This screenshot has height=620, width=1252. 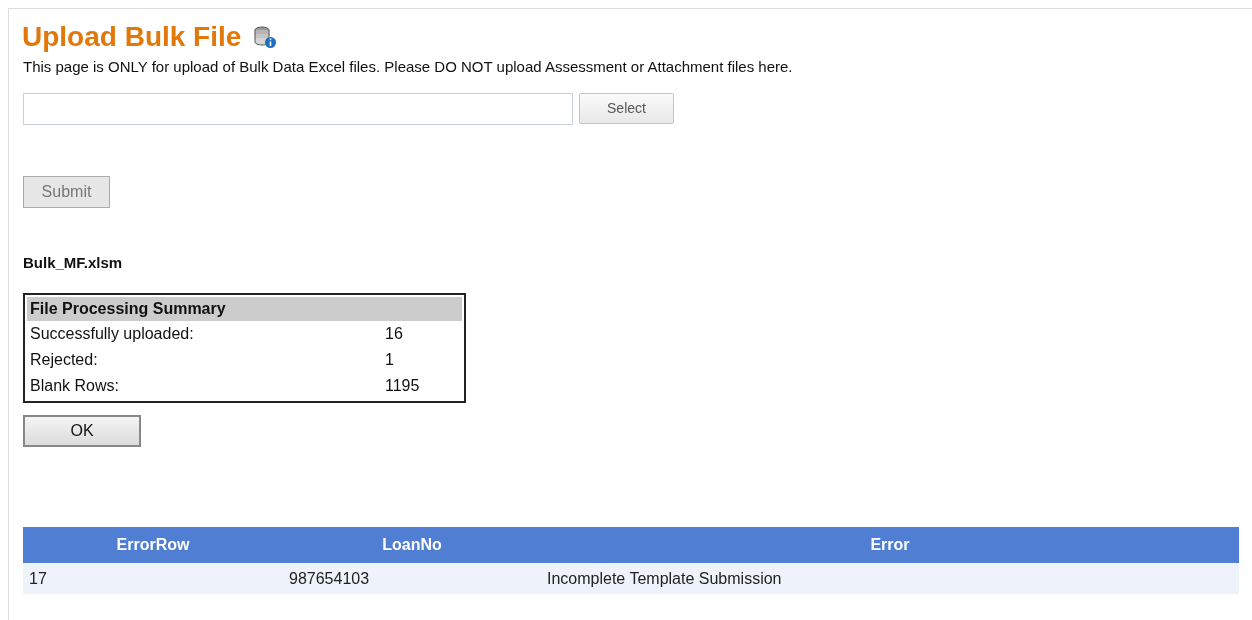 I want to click on file-path-field, so click(x=298, y=108).